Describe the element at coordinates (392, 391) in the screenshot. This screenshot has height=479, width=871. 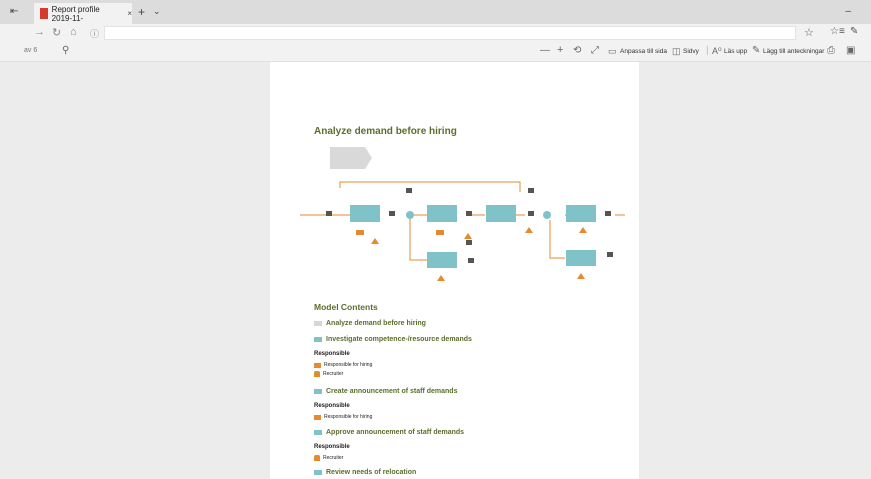
I see `content-item-label: Create announcement of staff demands` at that location.